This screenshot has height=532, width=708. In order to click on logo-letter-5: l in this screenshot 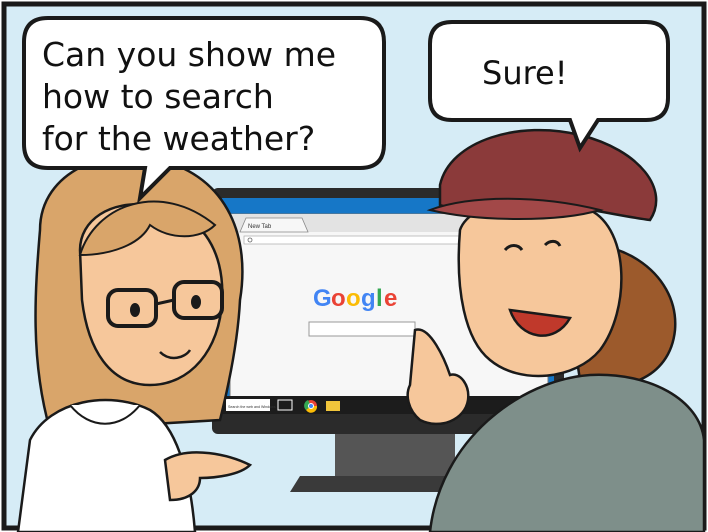, I will do `click(379, 298)`.